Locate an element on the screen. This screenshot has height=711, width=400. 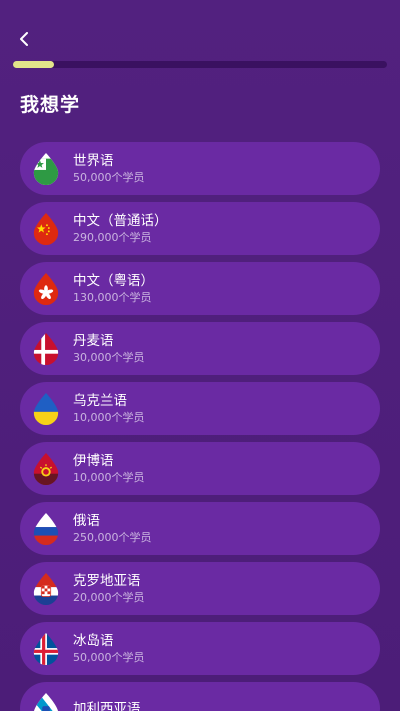
croatia-flag-icon is located at coordinates (46, 588).